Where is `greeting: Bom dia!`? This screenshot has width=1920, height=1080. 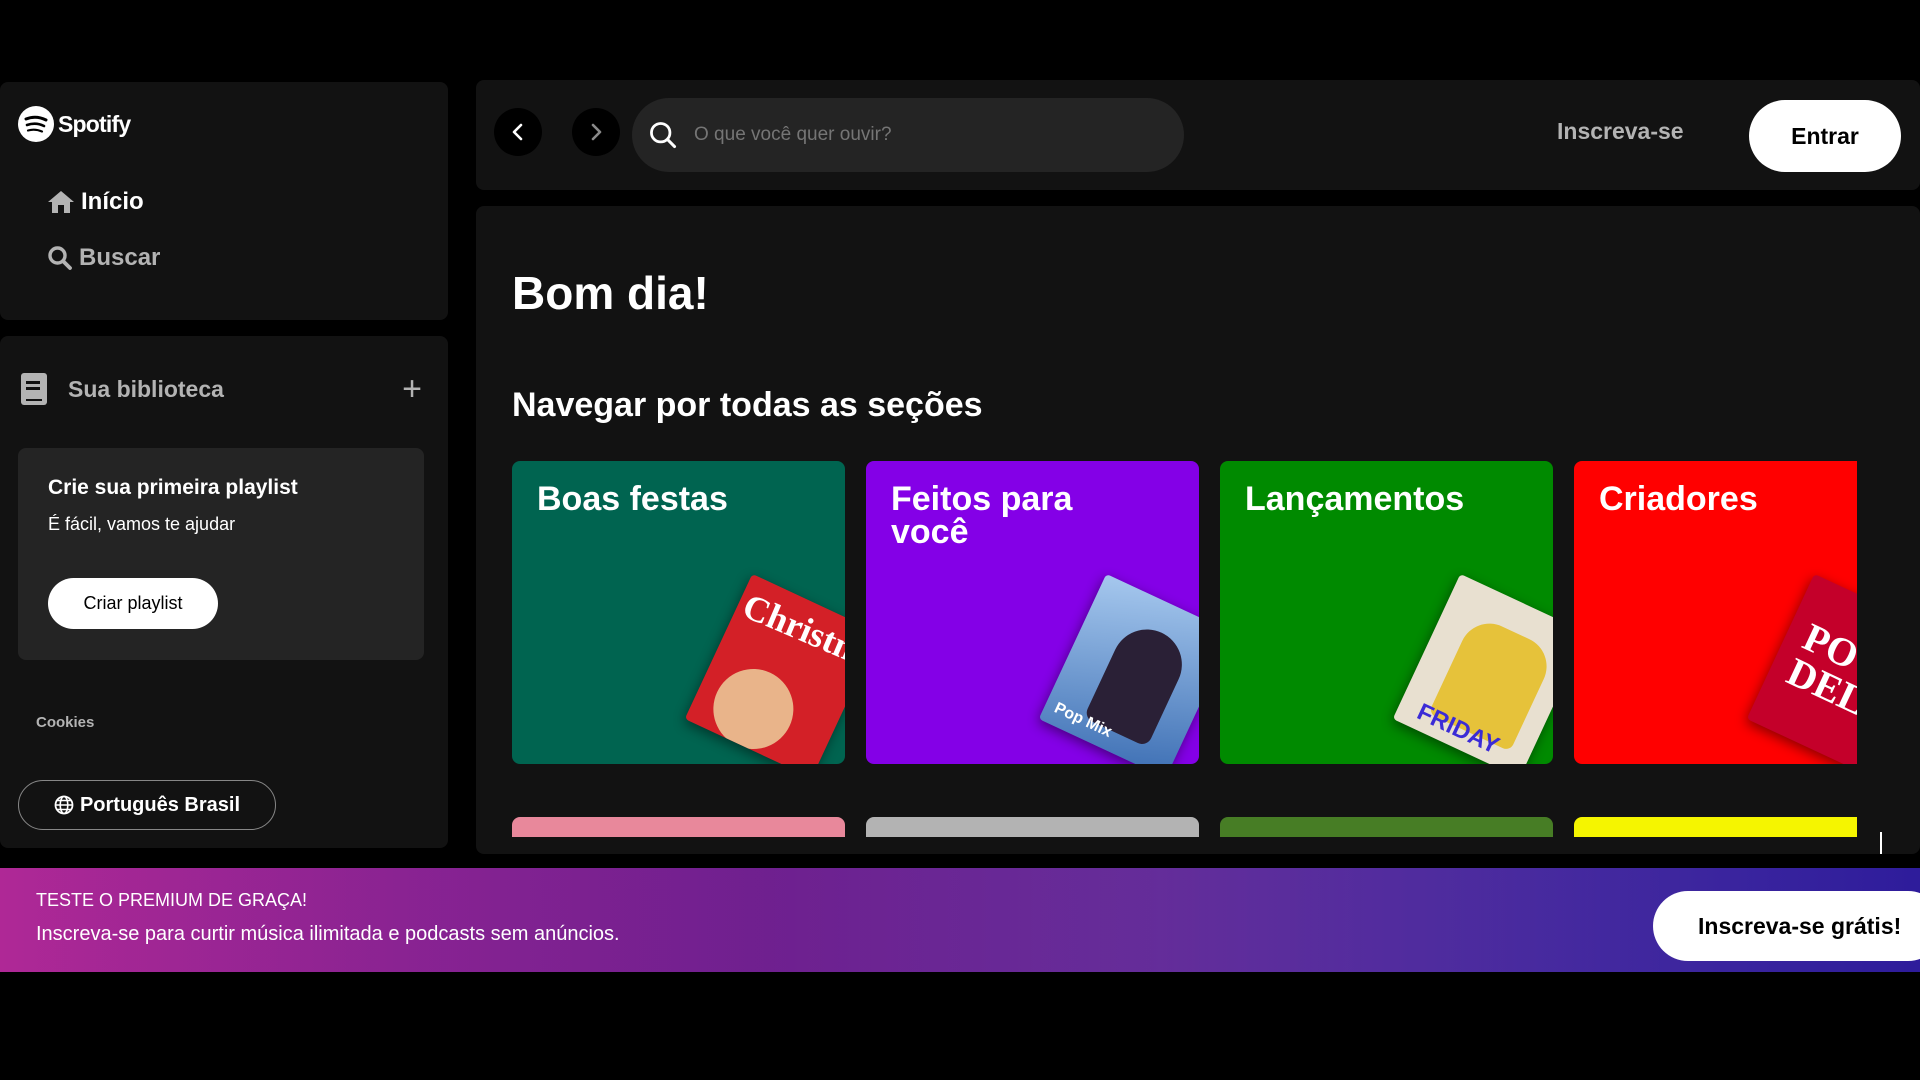 greeting: Bom dia! is located at coordinates (610, 293).